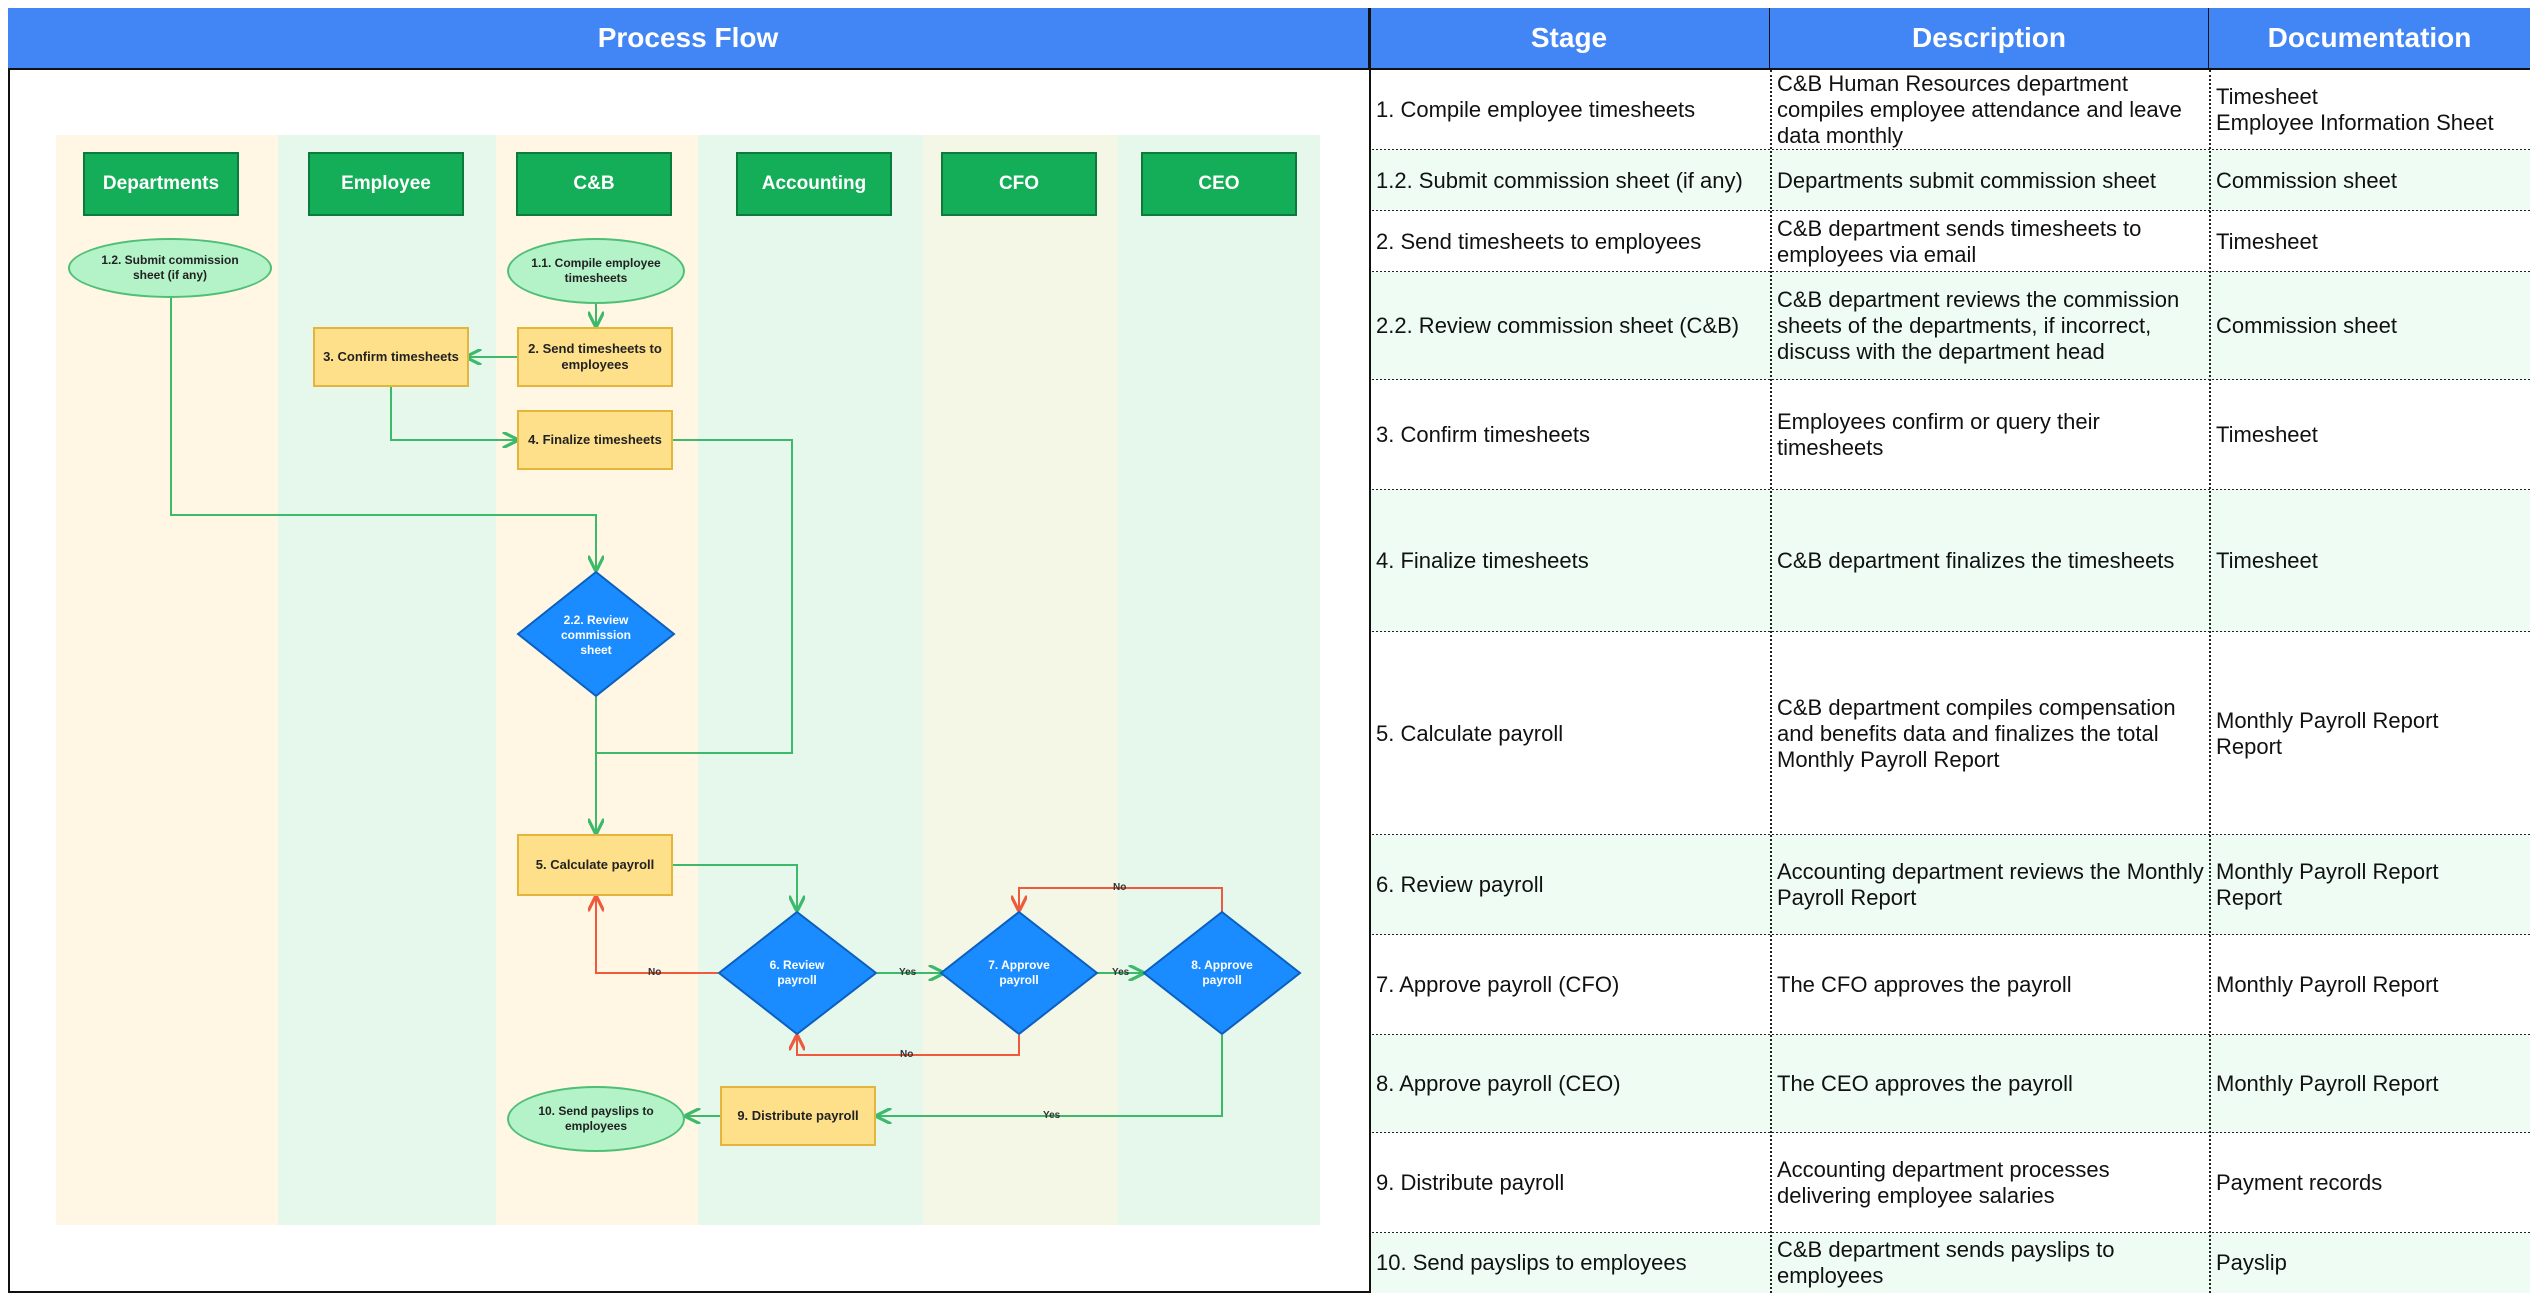 This screenshot has height=1298, width=2539. What do you see at coordinates (2355, 109) in the screenshot?
I see `table-cell-documentation: Timesheet Employee Information Sheet` at bounding box center [2355, 109].